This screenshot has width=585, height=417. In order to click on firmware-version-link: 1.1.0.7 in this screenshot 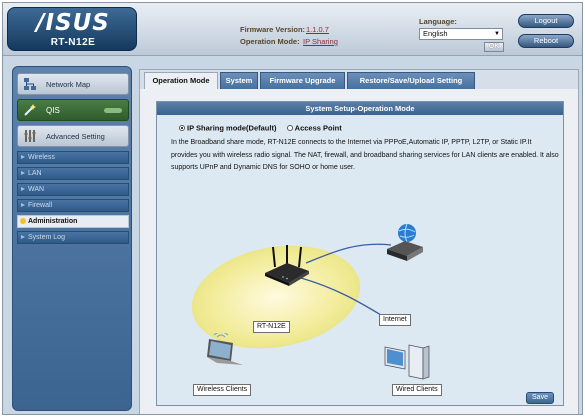, I will do `click(317, 29)`.